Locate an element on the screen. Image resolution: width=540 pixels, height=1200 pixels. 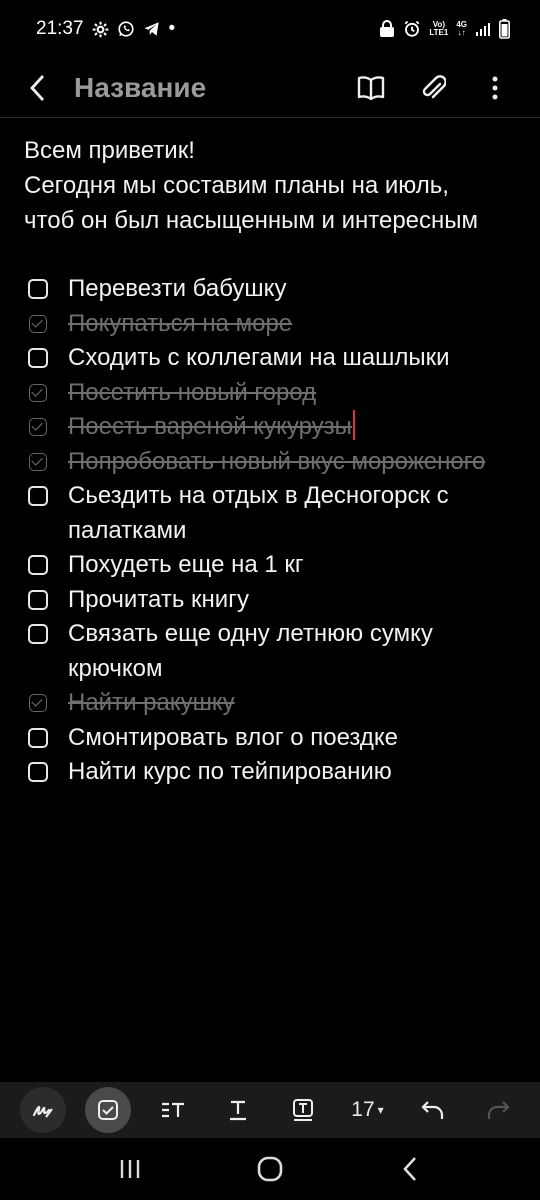
text-box-icon is located at coordinates (302, 1110).